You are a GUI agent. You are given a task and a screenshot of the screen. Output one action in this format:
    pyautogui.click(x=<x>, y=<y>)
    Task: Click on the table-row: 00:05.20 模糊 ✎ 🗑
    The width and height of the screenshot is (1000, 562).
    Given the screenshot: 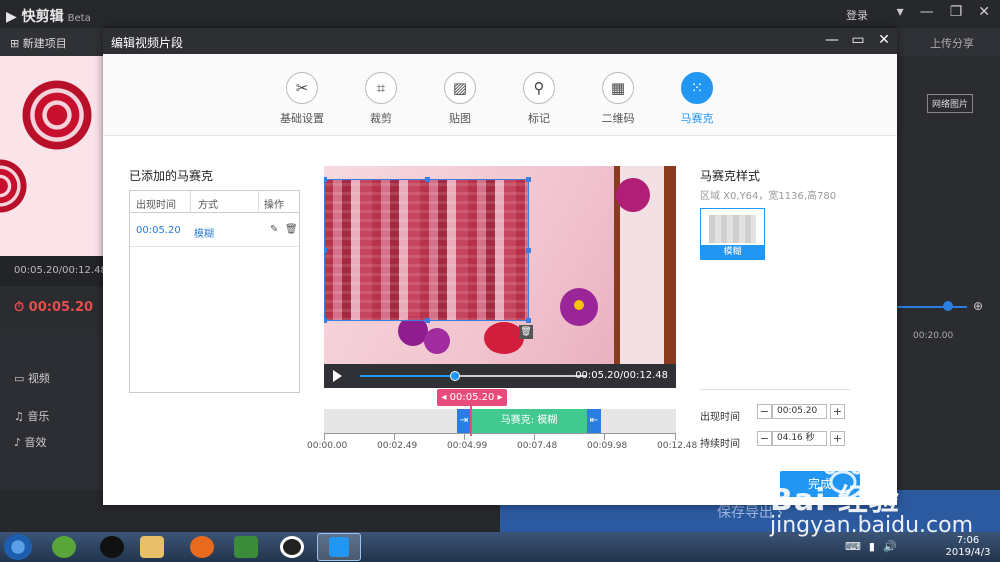 What is the action you would take?
    pyautogui.click(x=214, y=230)
    